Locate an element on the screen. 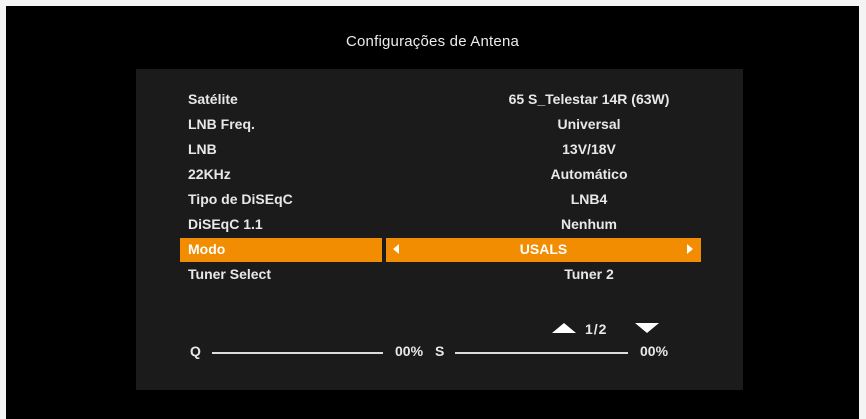 This screenshot has width=866, height=419. signal-strength-label: S is located at coordinates (440, 351).